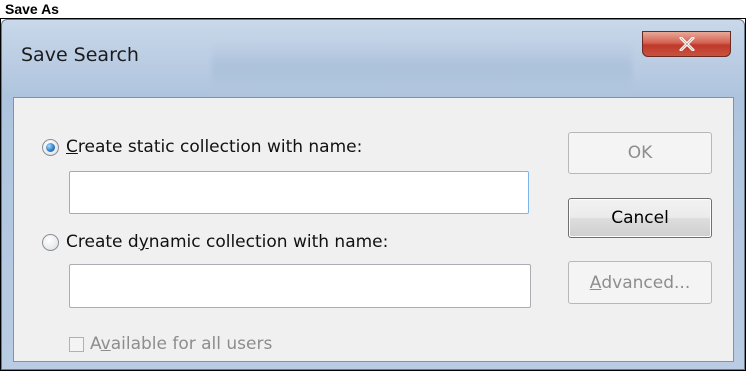 The height and width of the screenshot is (373, 748). What do you see at coordinates (76, 344) in the screenshot?
I see `available-for-all-users-checkbox` at bounding box center [76, 344].